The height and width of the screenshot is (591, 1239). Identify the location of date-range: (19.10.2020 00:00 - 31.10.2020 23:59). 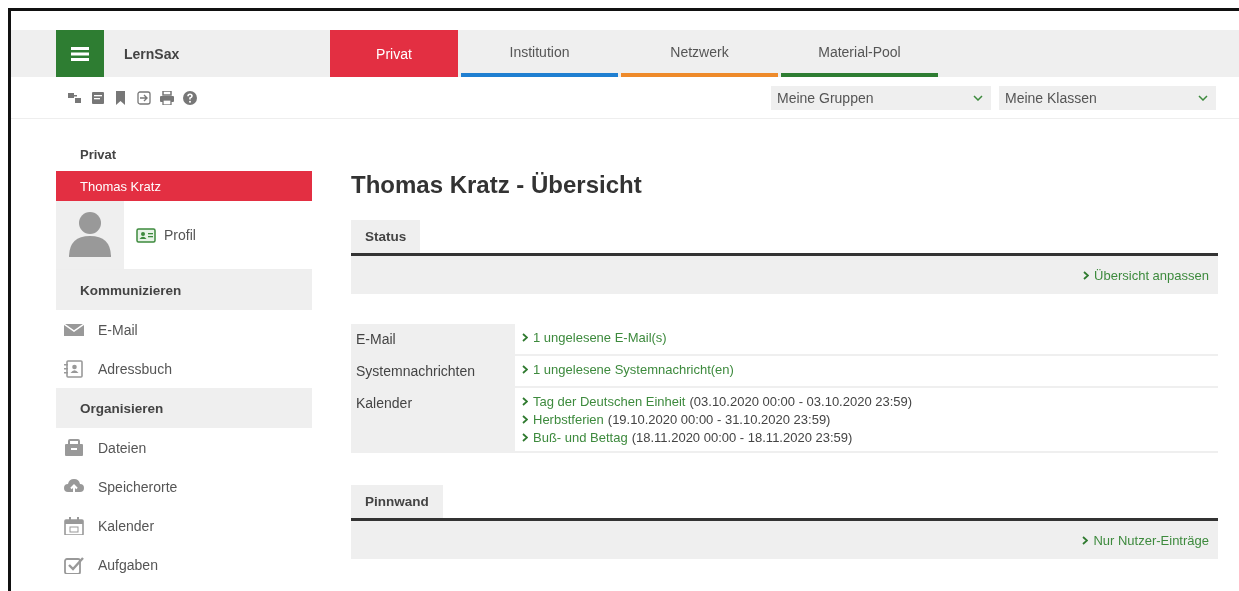
(719, 419).